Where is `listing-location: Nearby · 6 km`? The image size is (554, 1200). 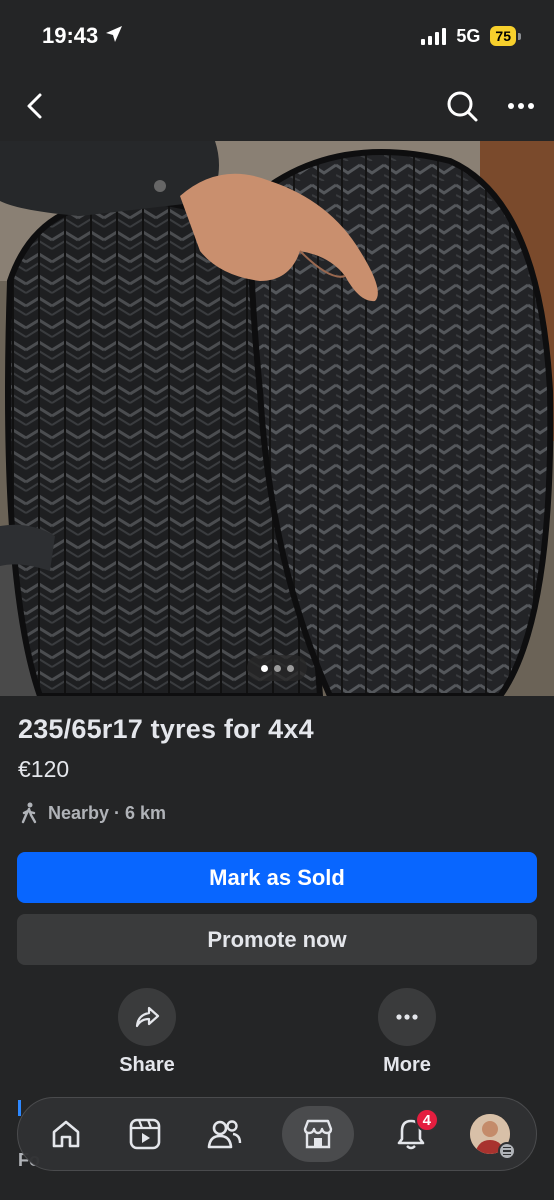
listing-location: Nearby · 6 km is located at coordinates (92, 813).